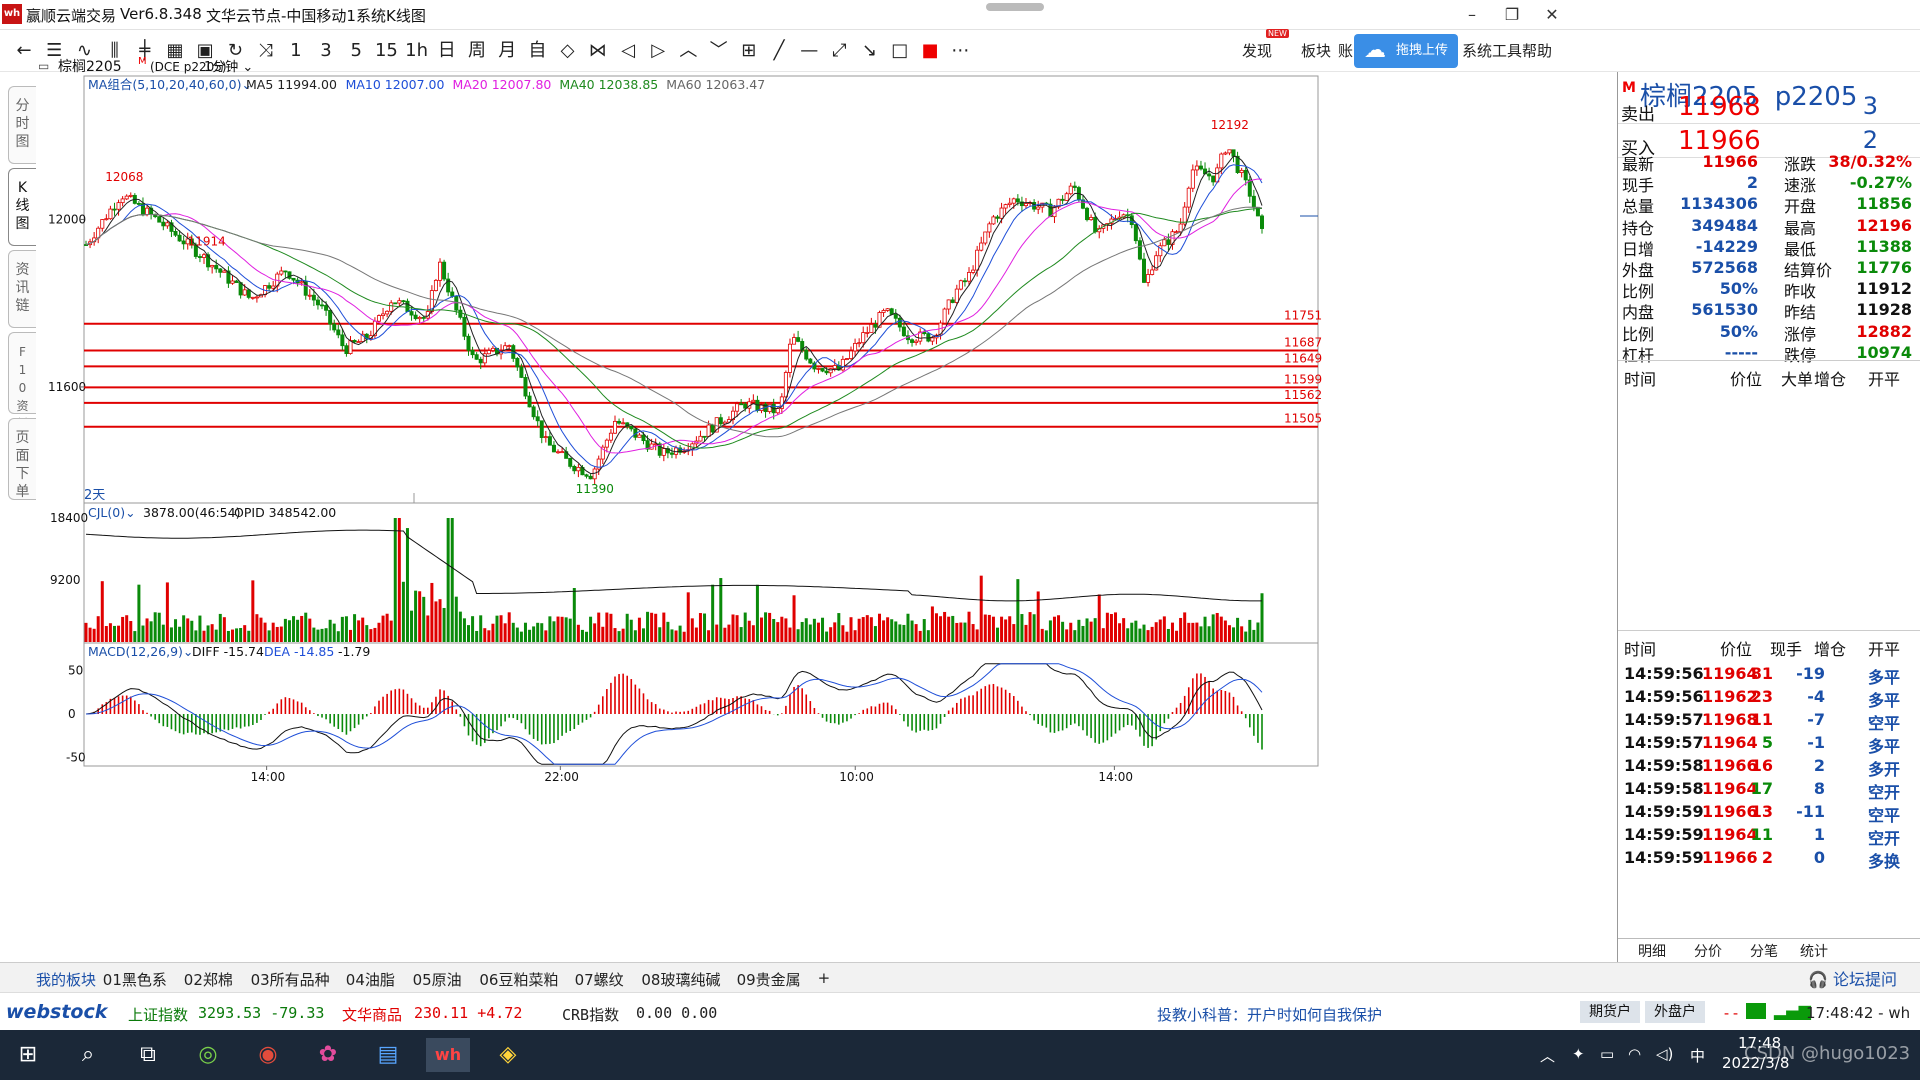 The width and height of the screenshot is (1920, 1080). Describe the element at coordinates (1634, 1054) in the screenshot. I see `wifi-icon: ◠` at that location.